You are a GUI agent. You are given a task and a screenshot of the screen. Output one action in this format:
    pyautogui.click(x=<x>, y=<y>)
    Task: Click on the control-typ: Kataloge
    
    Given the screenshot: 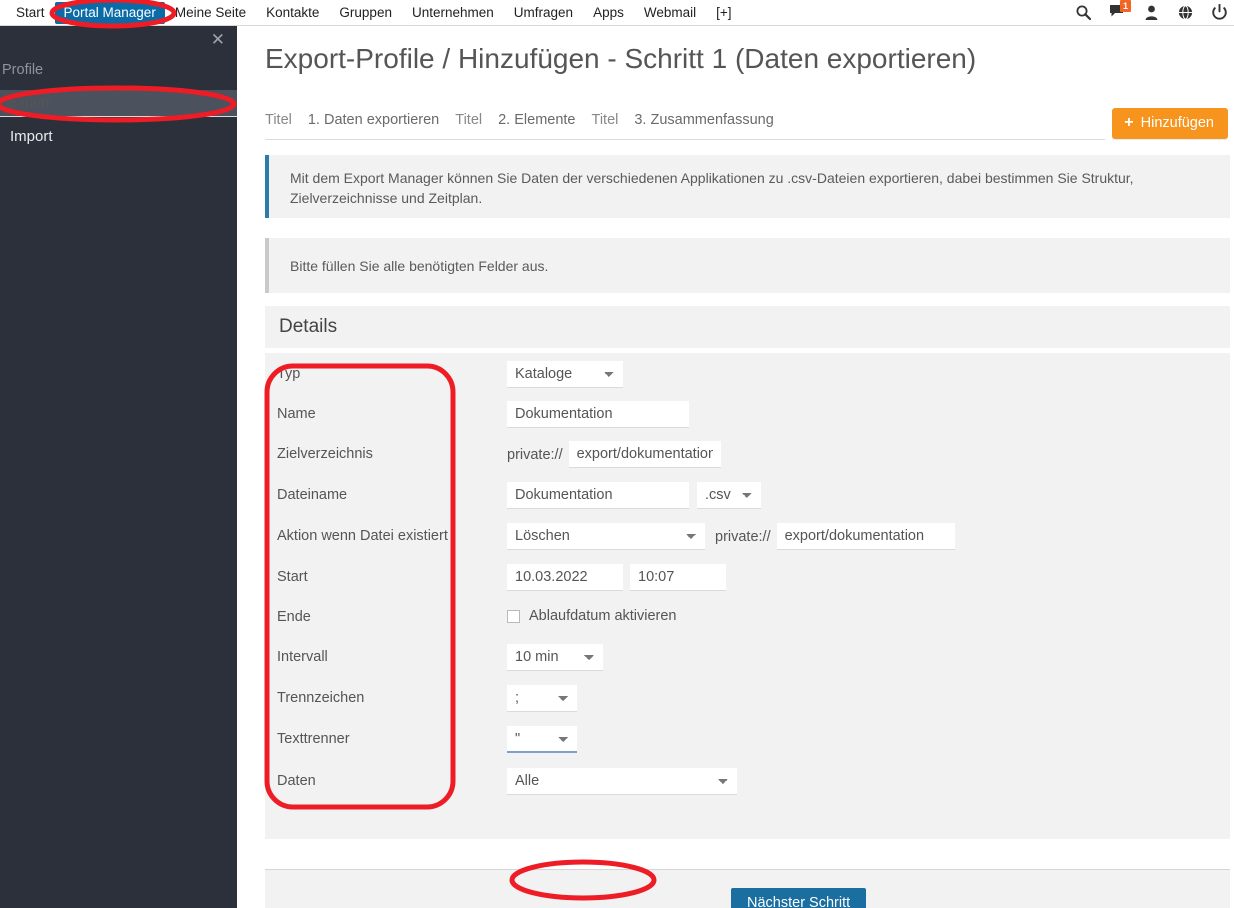 What is the action you would take?
    pyautogui.click(x=565, y=374)
    